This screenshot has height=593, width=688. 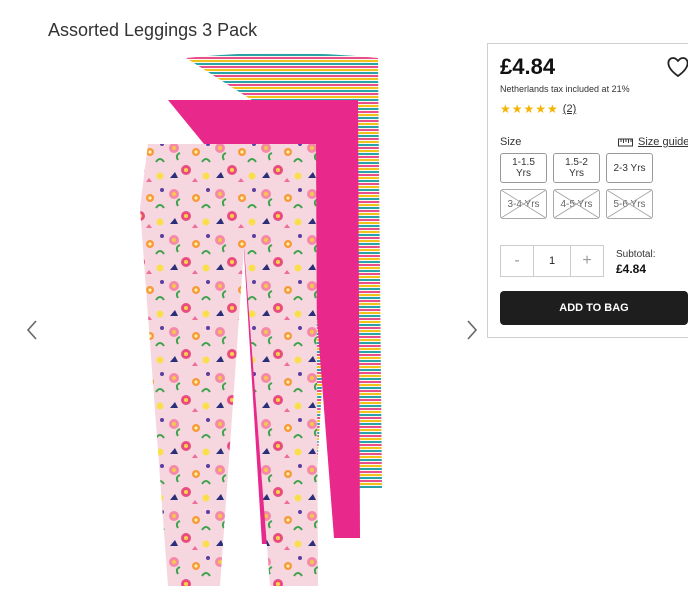 What do you see at coordinates (569, 109) in the screenshot?
I see `review-count-link: (2)` at bounding box center [569, 109].